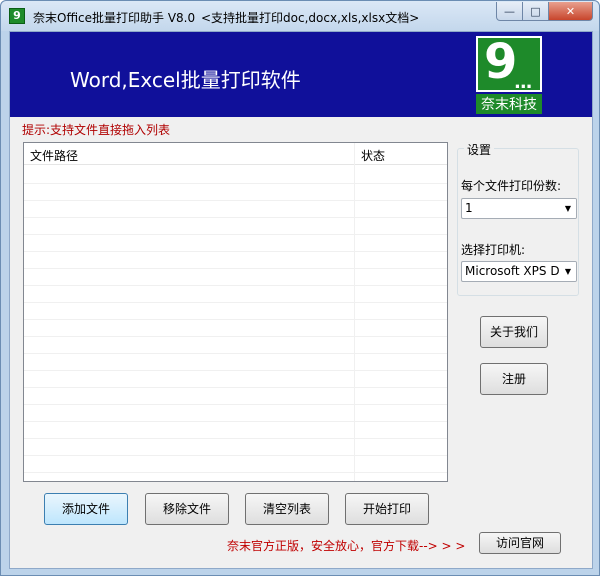 This screenshot has height=576, width=600. What do you see at coordinates (387, 509) in the screenshot?
I see `start-print-button: 开始打印` at bounding box center [387, 509].